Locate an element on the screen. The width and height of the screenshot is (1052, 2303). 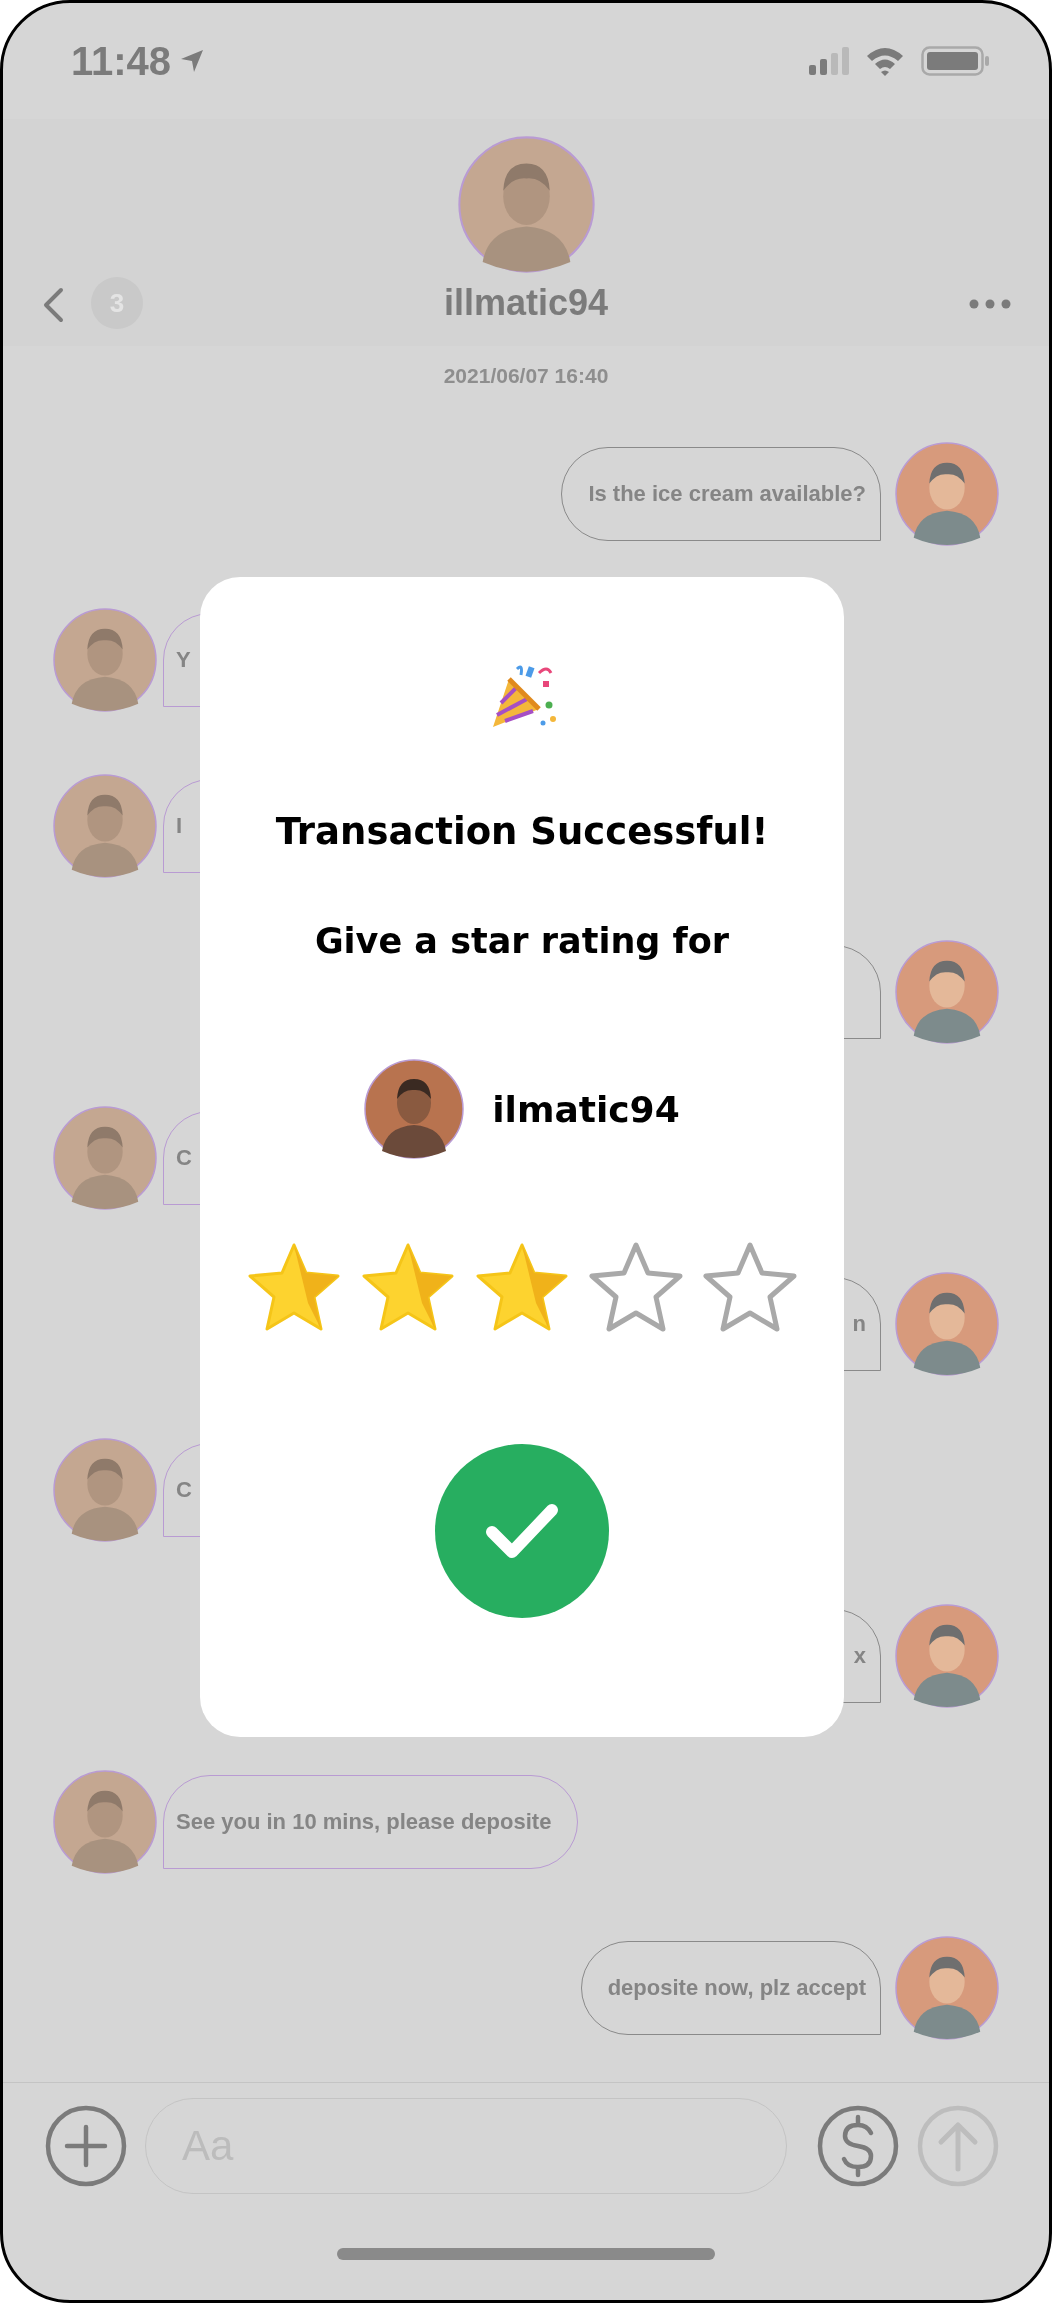
chat-title: illmatic94 is located at coordinates (526, 303).